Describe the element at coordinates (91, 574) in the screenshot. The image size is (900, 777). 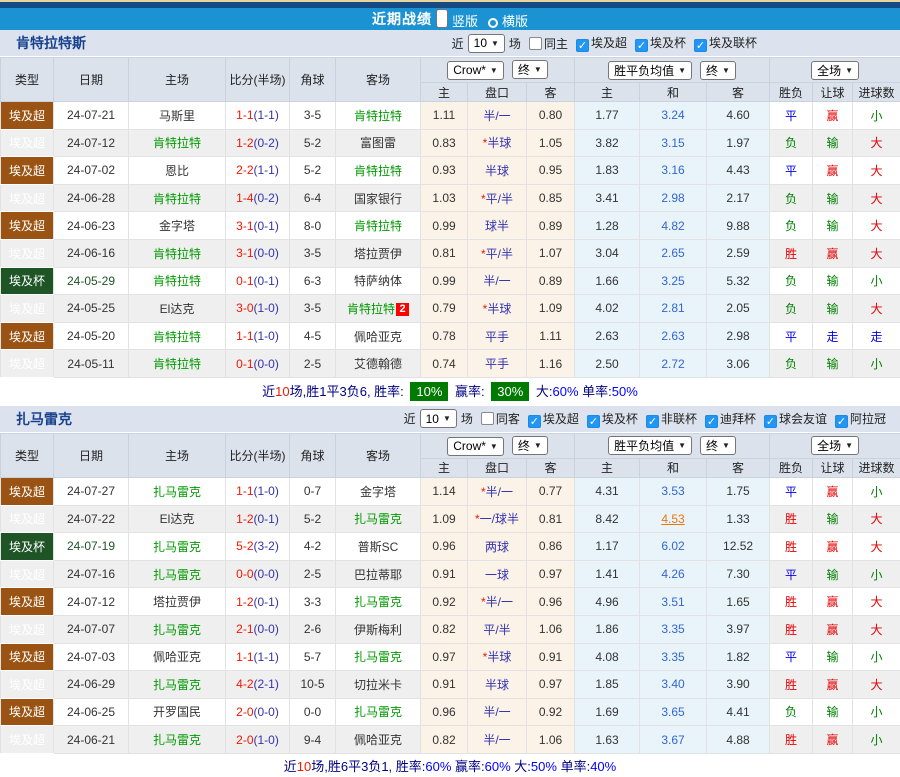
I see `match-date: 24-07-16` at that location.